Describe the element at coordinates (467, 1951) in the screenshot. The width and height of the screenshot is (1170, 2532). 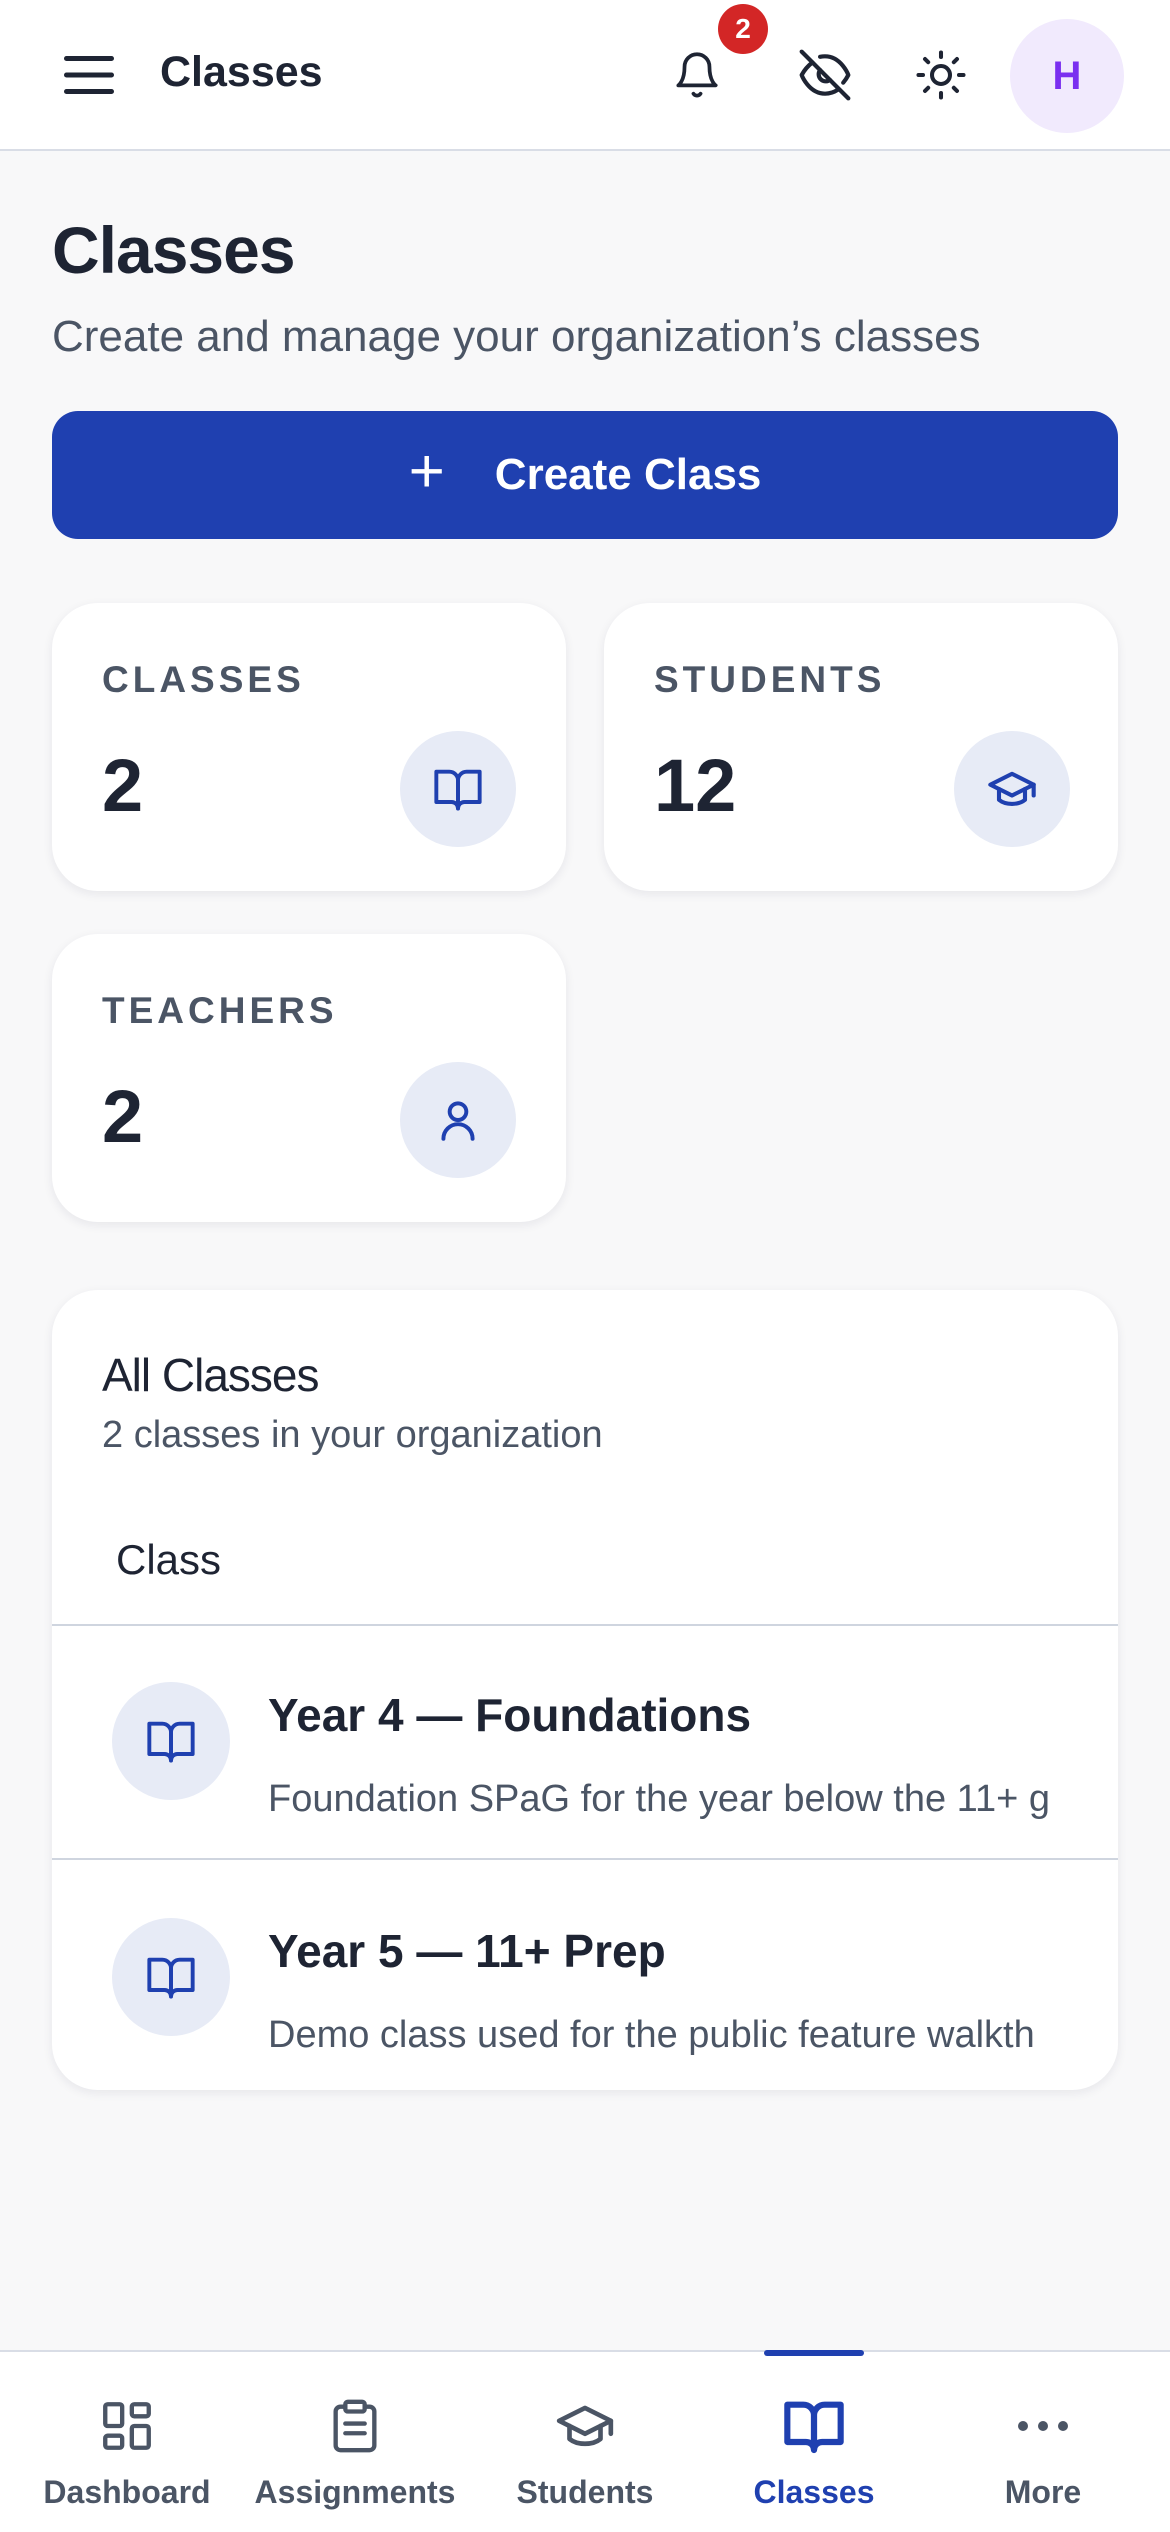
I see `class-name: Year 5 — 11+ Prep` at that location.